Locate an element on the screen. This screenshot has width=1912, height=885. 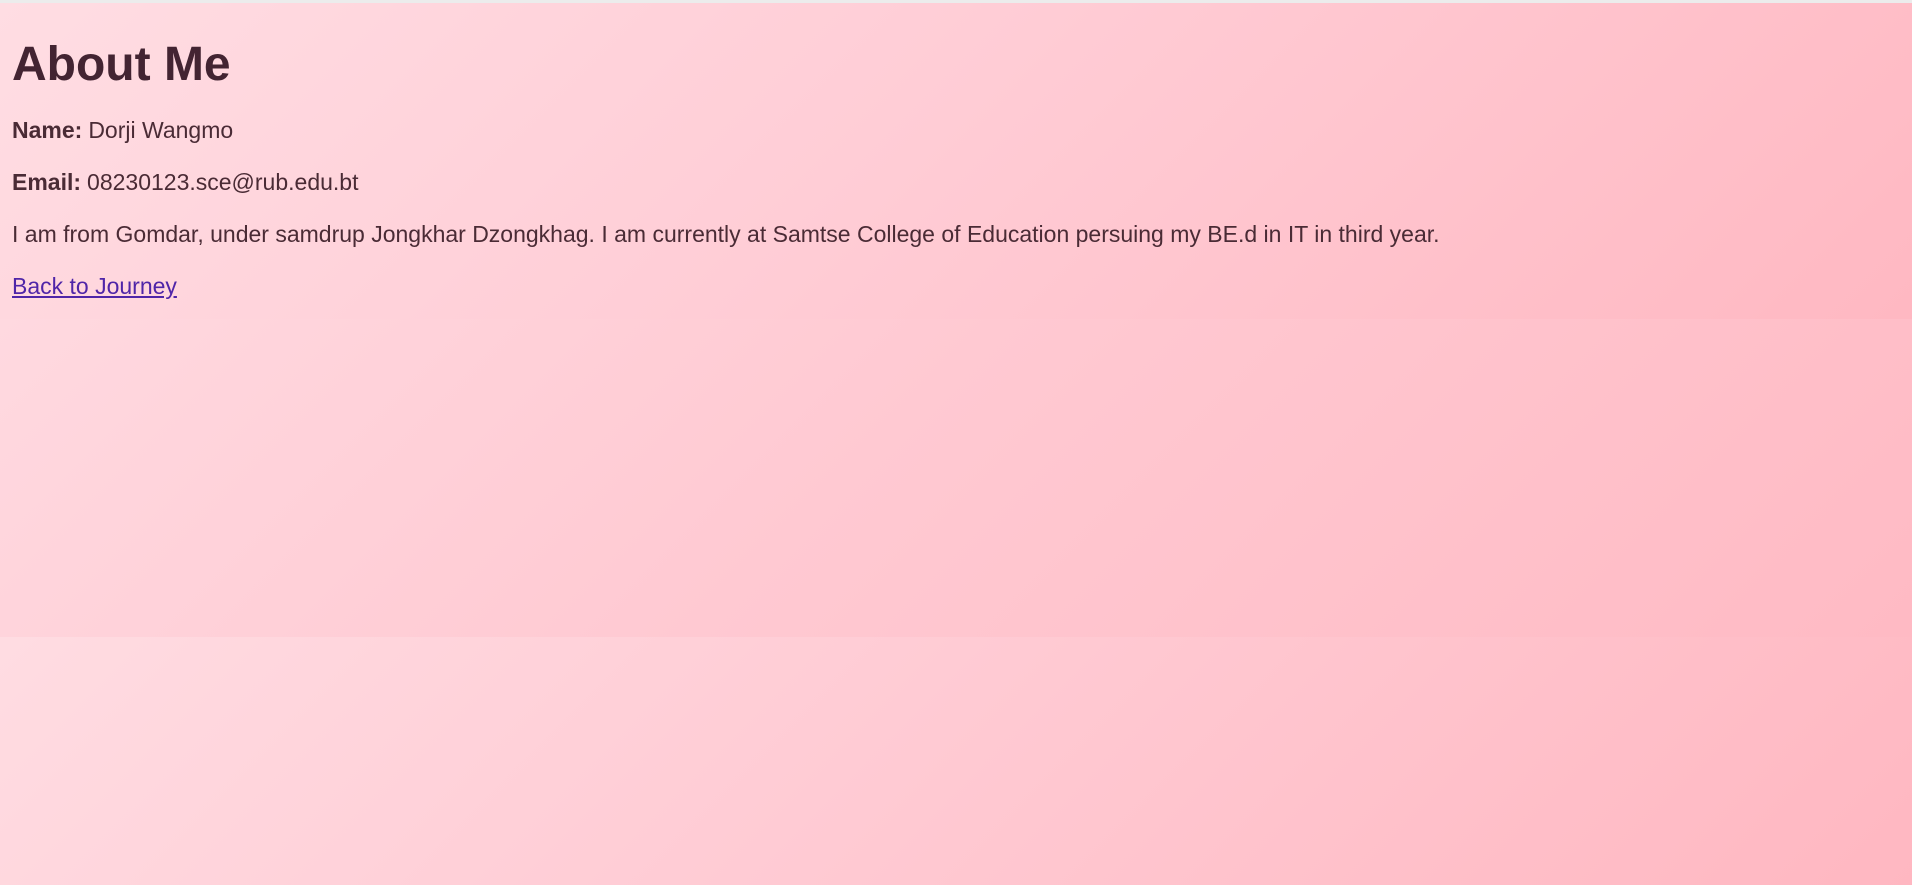
page-title: About Me is located at coordinates (121, 64).